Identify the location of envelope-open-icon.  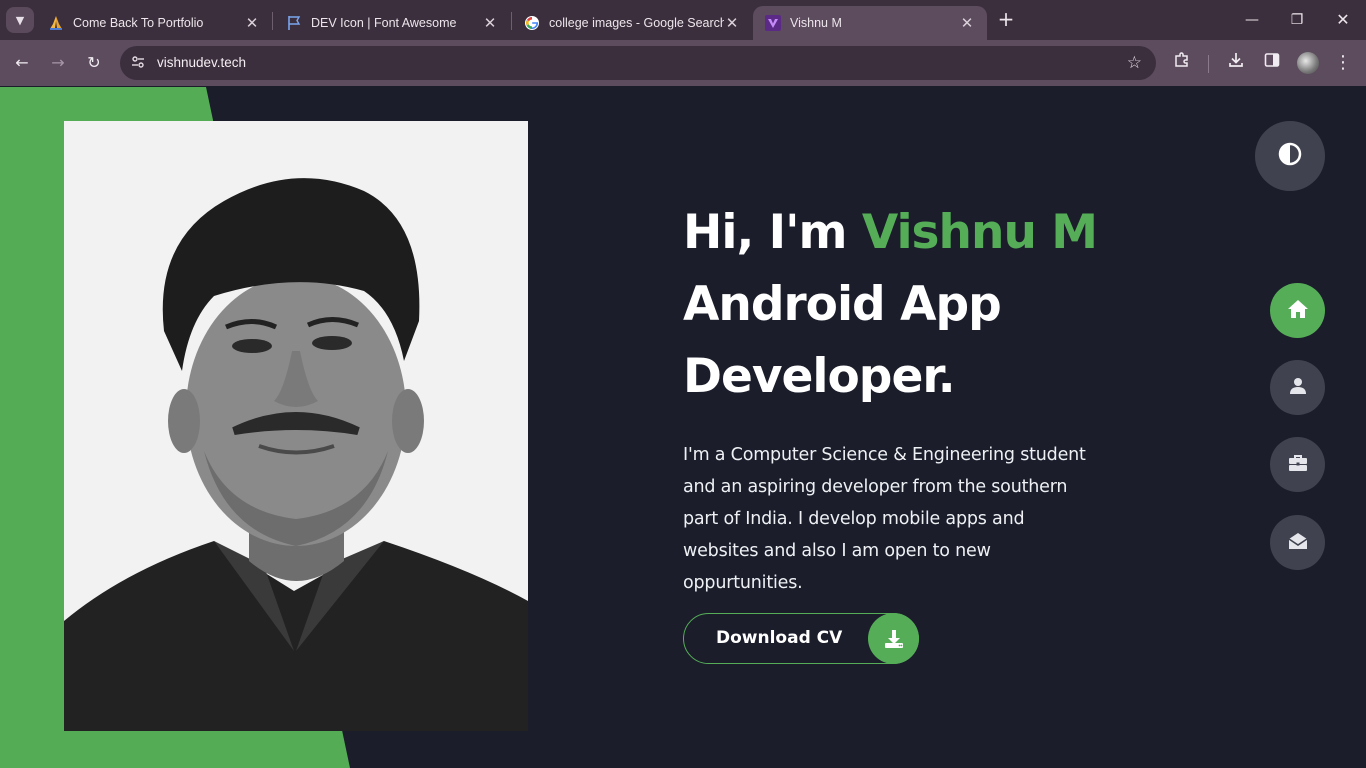
(1298, 543).